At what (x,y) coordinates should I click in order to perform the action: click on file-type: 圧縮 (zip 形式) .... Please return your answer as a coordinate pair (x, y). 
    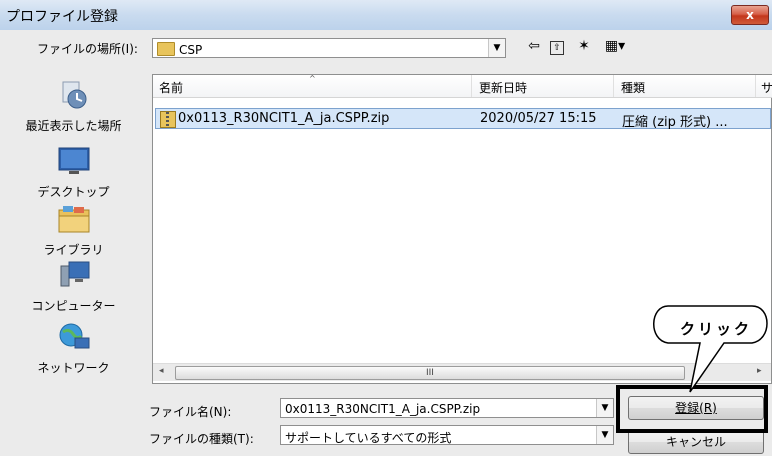
    Looking at the image, I should click on (675, 122).